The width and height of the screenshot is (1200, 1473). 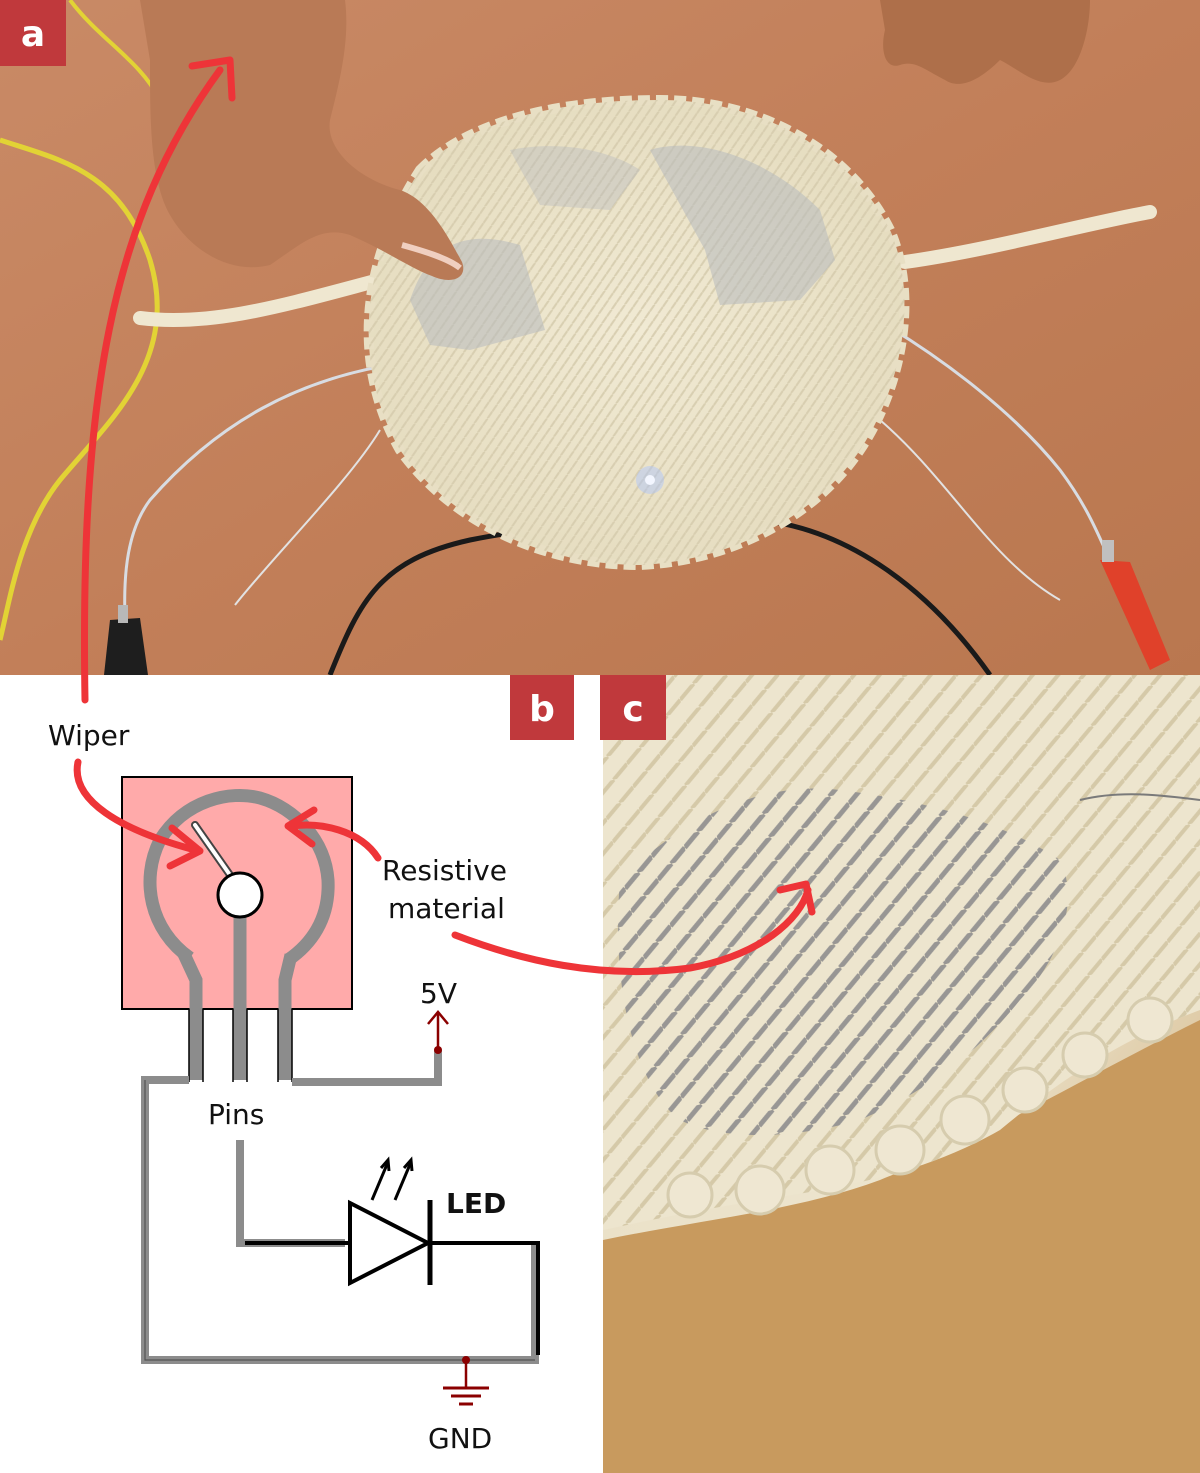 I want to click on label-gnd: GND, so click(x=460, y=1438).